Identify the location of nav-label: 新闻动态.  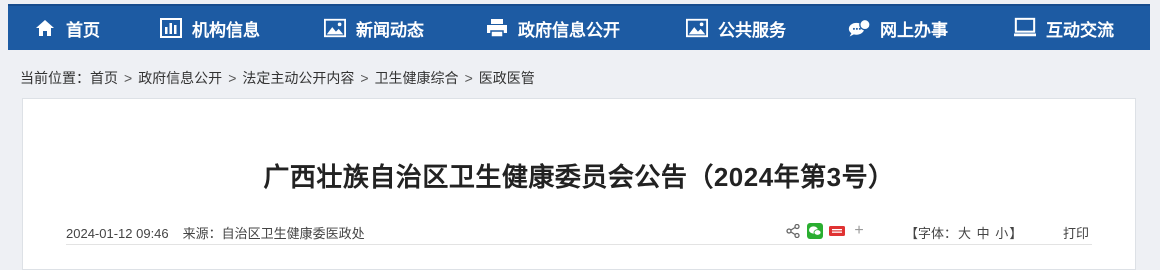
(390, 30).